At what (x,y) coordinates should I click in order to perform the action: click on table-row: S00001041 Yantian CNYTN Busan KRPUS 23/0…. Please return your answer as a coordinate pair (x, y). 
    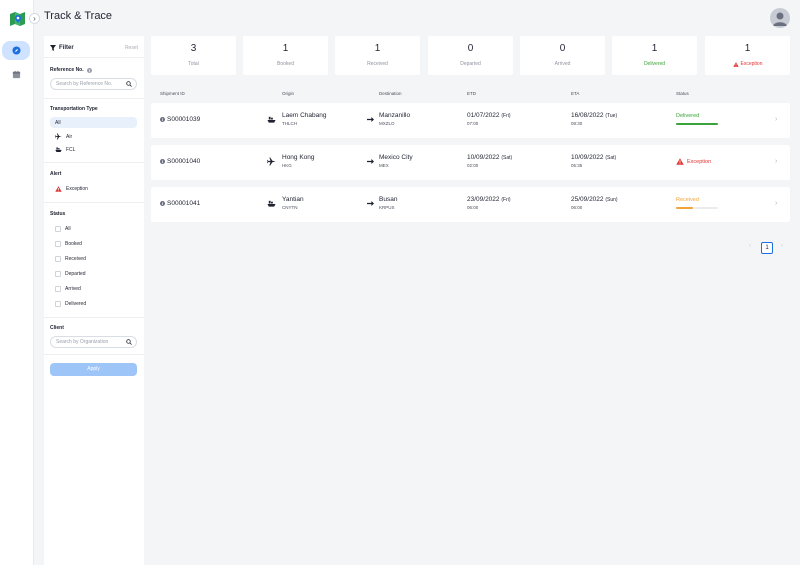
    Looking at the image, I should click on (470, 204).